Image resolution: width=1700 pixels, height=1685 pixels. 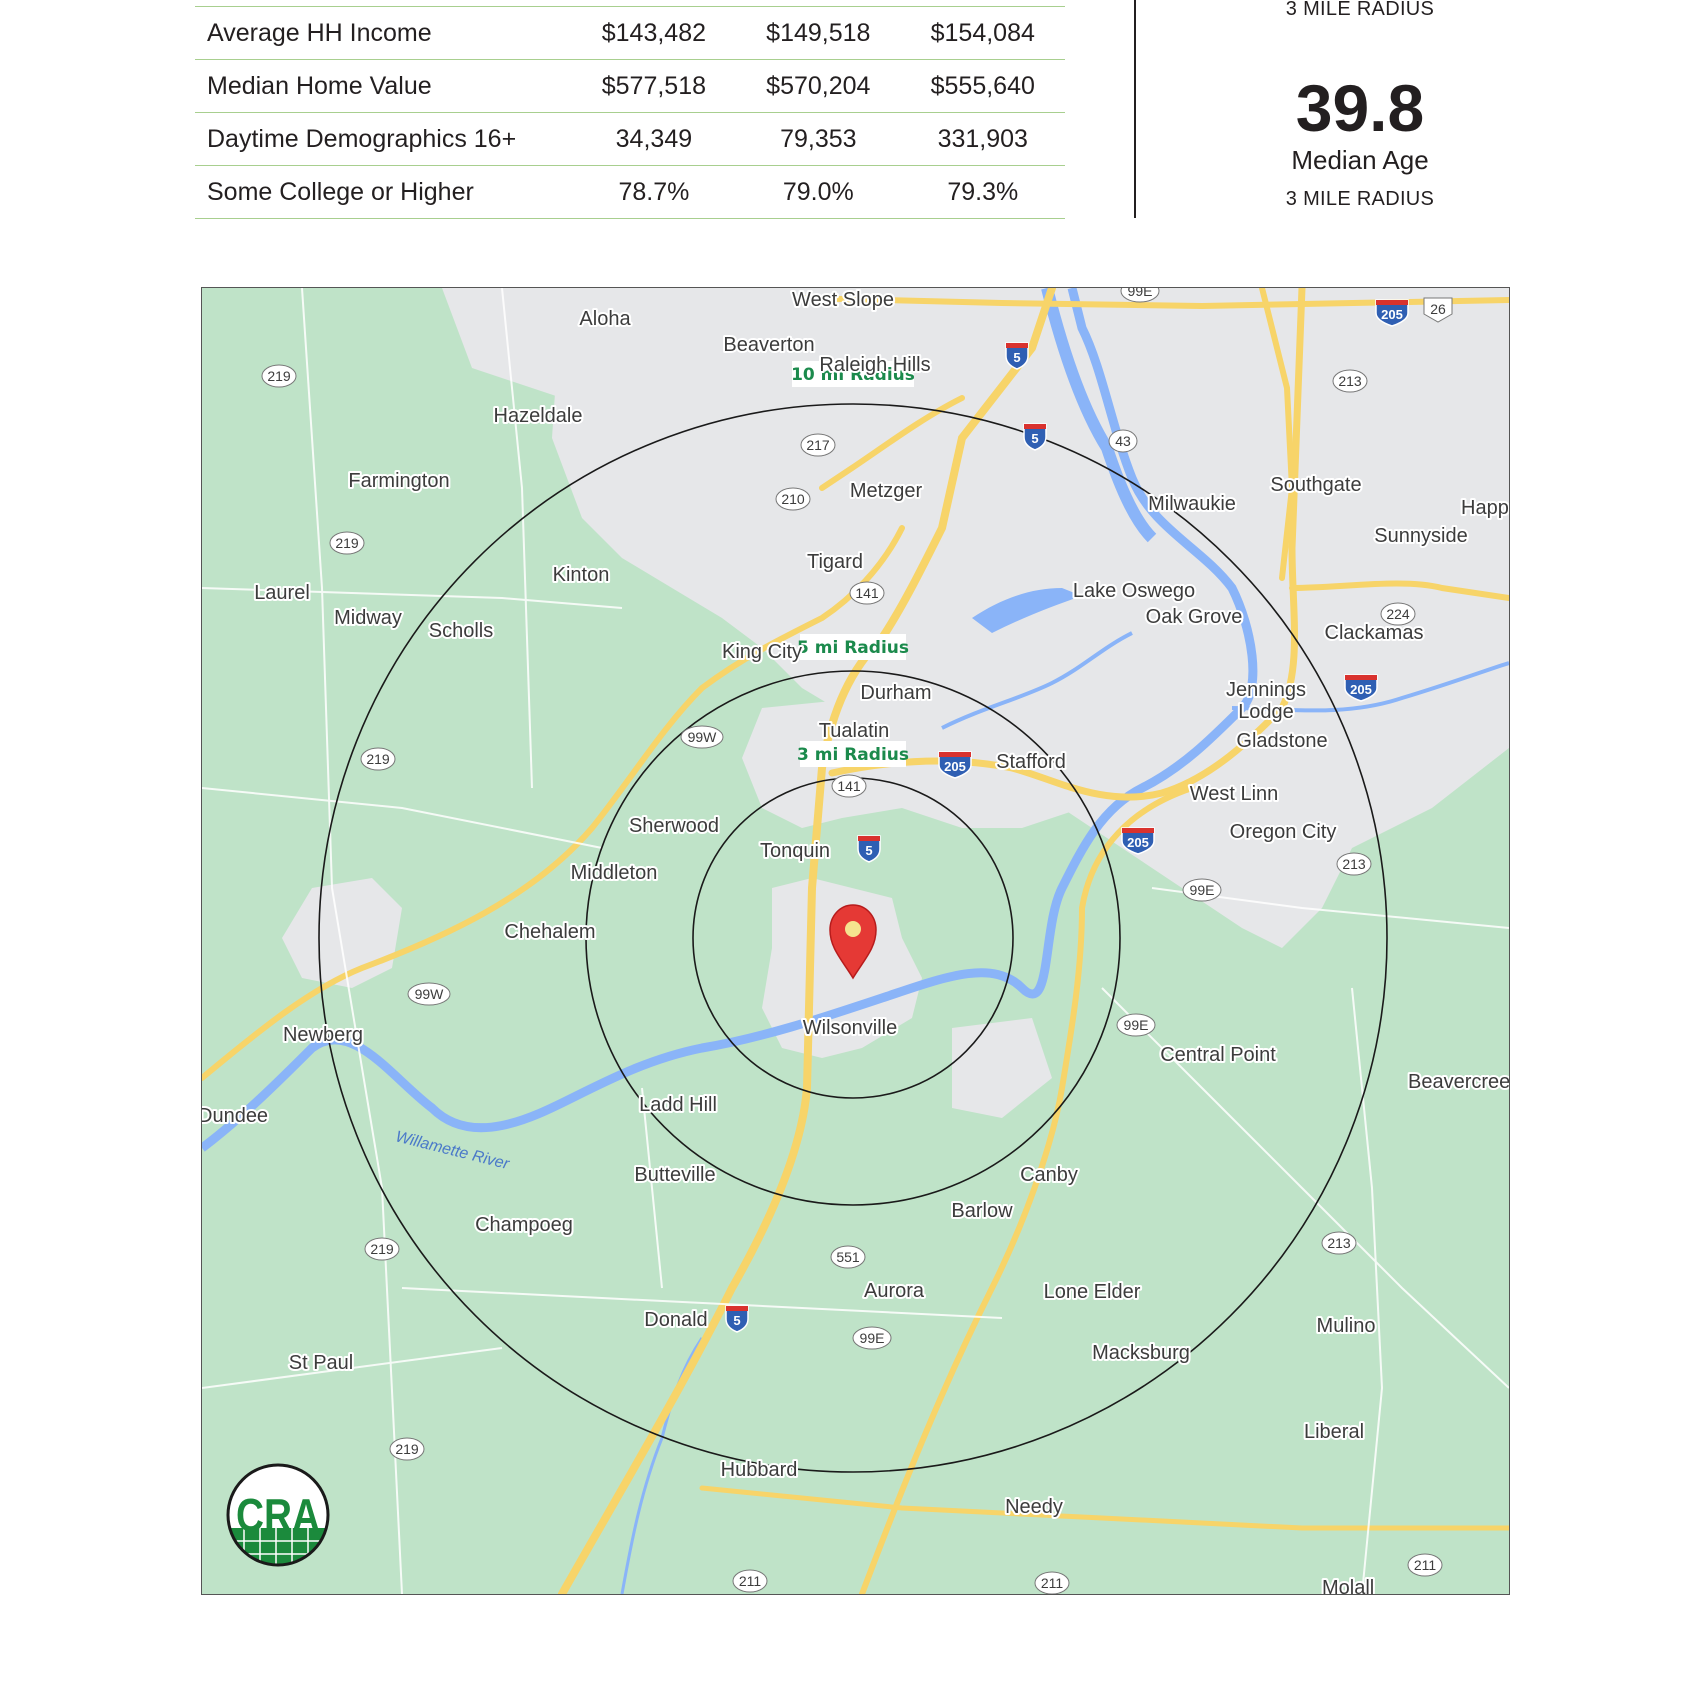 I want to click on median-age-caption: 3 MILE RADIUS, so click(x=1360, y=199).